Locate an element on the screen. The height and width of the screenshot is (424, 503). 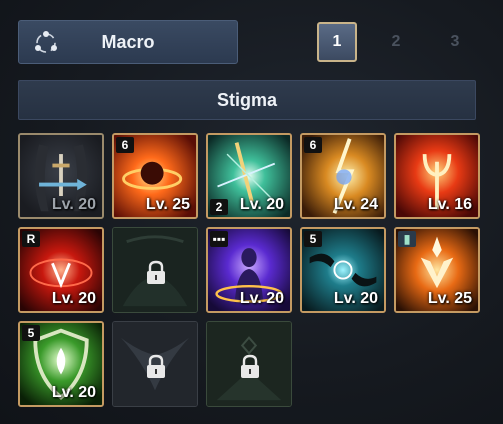
stigma-slot-2: 6 Lv. 25 is located at coordinates (155, 176).